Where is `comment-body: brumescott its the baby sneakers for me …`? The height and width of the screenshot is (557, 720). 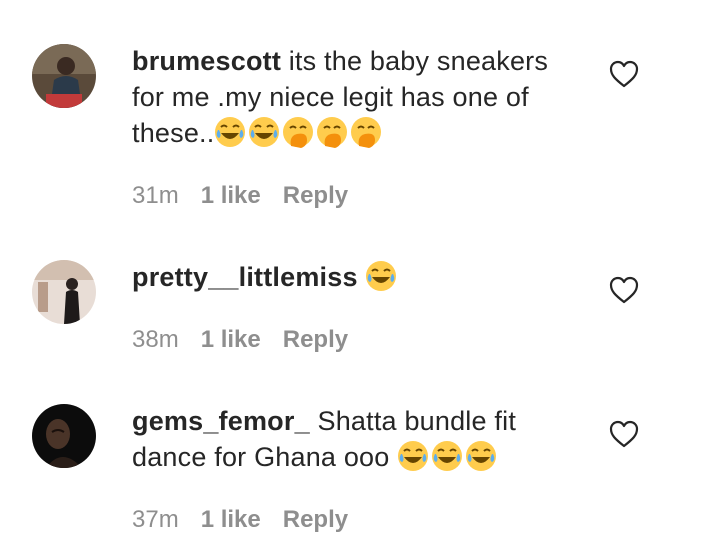 comment-body: brumescott its the baby sneakers for me … is located at coordinates (347, 97).